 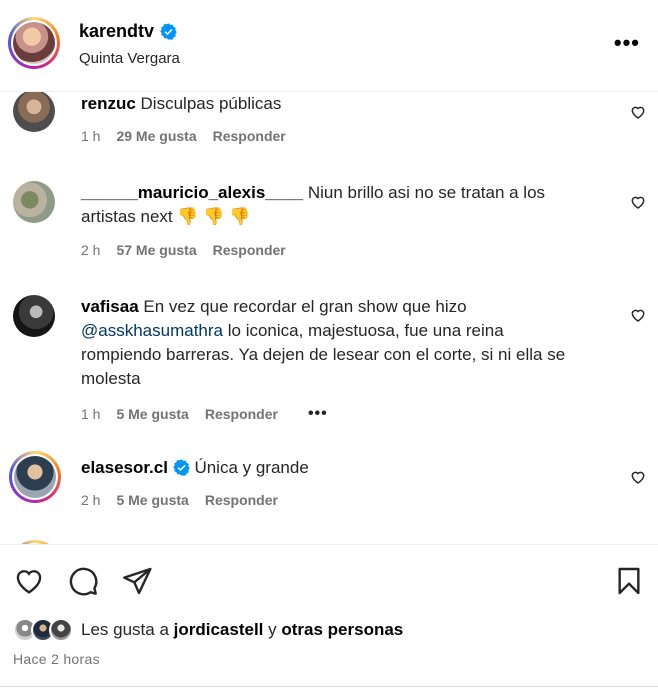 What do you see at coordinates (156, 250) in the screenshot?
I see `comment-likes: 57 Me gusta` at bounding box center [156, 250].